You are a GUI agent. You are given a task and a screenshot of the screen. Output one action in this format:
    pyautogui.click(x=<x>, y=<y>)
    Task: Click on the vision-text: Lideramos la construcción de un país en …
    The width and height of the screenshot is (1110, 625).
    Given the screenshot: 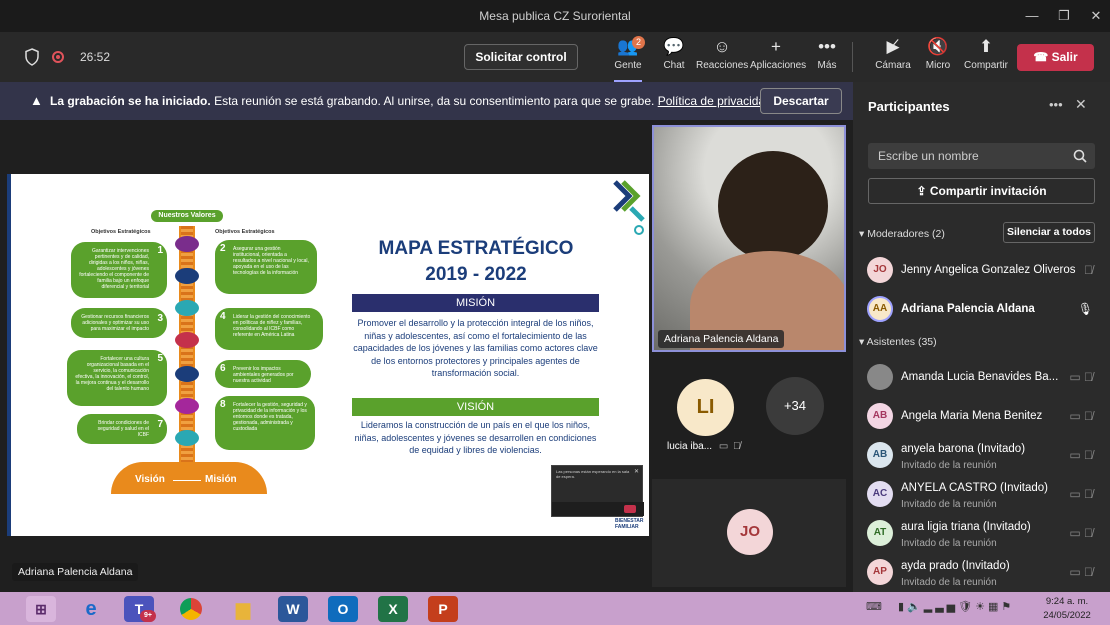 What is the action you would take?
    pyautogui.click(x=475, y=437)
    